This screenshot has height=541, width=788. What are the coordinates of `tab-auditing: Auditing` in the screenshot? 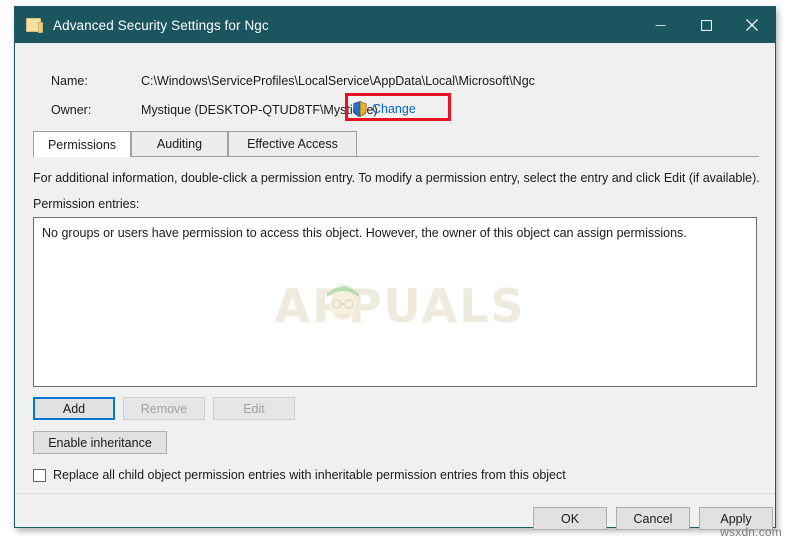 It's located at (179, 143).